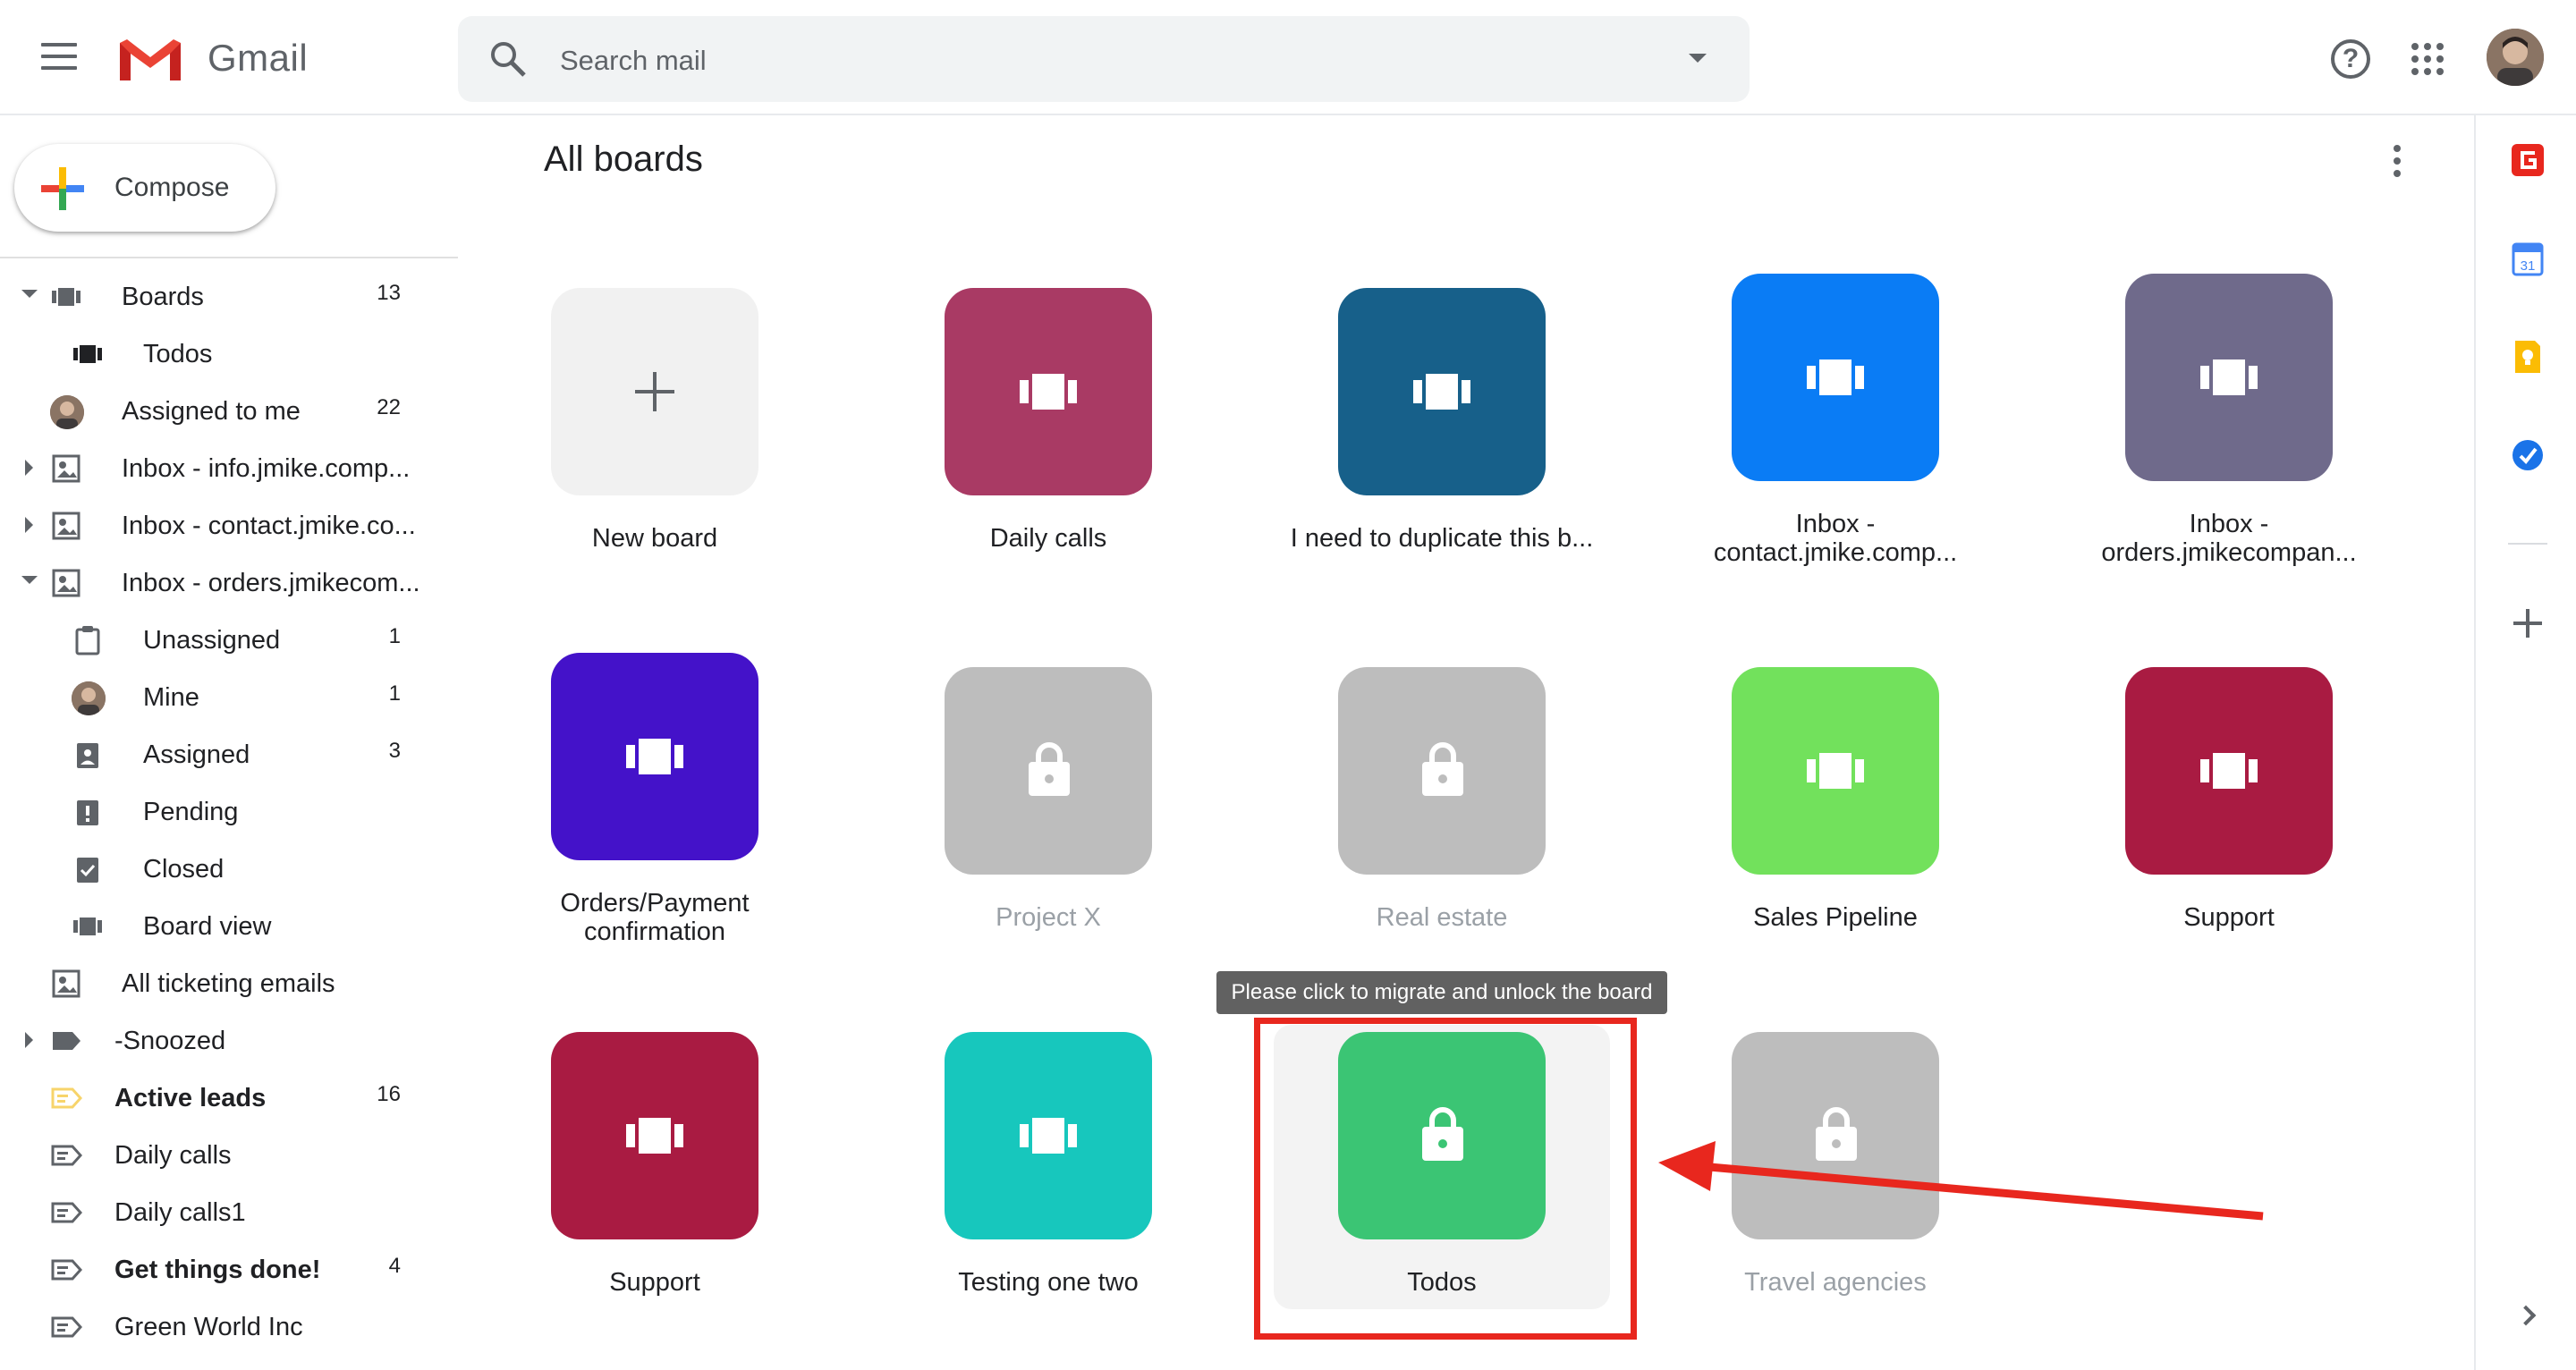  What do you see at coordinates (173, 1155) in the screenshot?
I see `sidebar-item-label: Daily calls` at bounding box center [173, 1155].